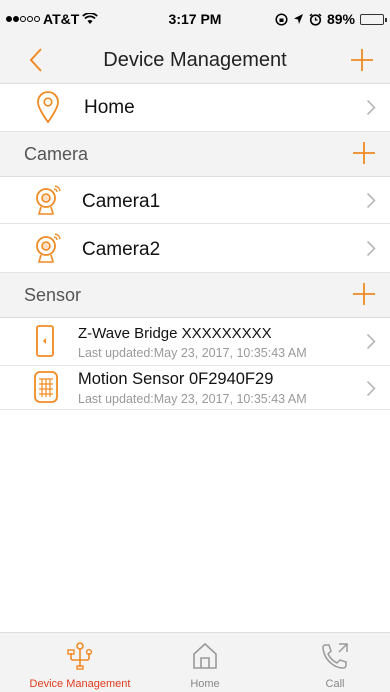 The width and height of the screenshot is (390, 692). What do you see at coordinates (195, 248) in the screenshot?
I see `camera-row: Camera2` at bounding box center [195, 248].